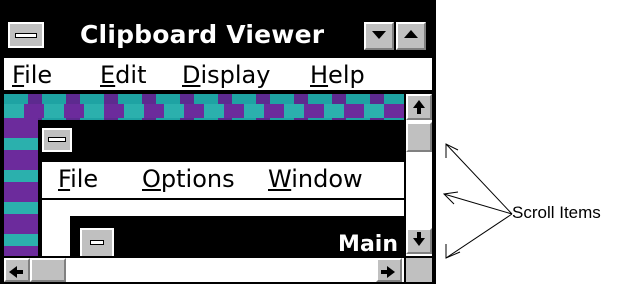 The height and width of the screenshot is (284, 643). I want to click on menu-display: Display, so click(226, 75).